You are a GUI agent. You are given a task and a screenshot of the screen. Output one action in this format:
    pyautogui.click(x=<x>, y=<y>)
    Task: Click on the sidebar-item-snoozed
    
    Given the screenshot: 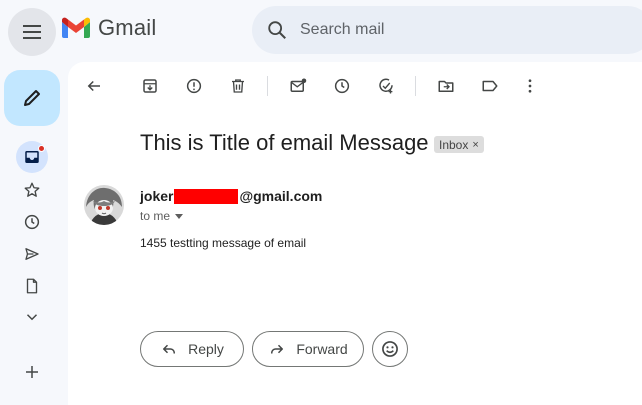 What is the action you would take?
    pyautogui.click(x=32, y=222)
    